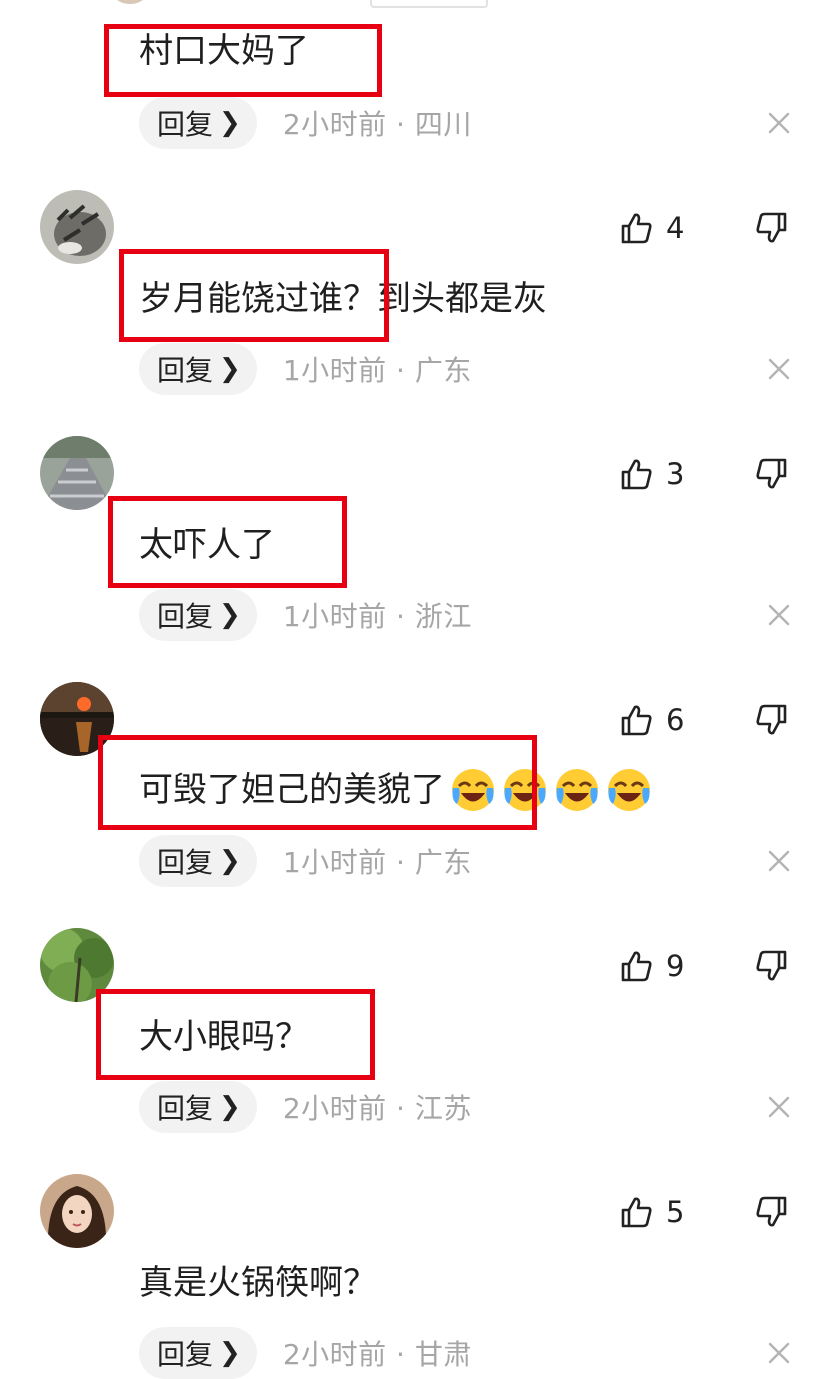 This screenshot has height=1379, width=828. Describe the element at coordinates (675, 228) in the screenshot. I see `like-count: 4` at that location.